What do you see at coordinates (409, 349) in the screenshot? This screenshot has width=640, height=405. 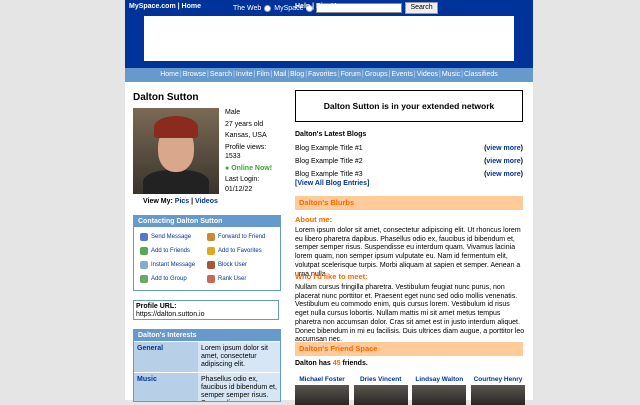 I see `friend-space-header: Dalton's Friend Space` at bounding box center [409, 349].